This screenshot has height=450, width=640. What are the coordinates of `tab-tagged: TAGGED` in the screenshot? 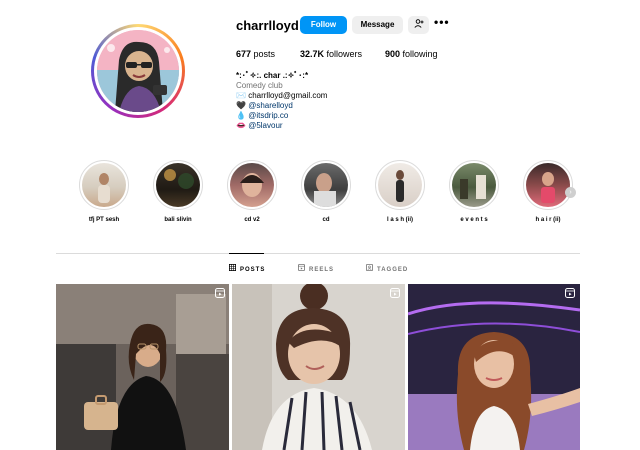 It's located at (387, 268).